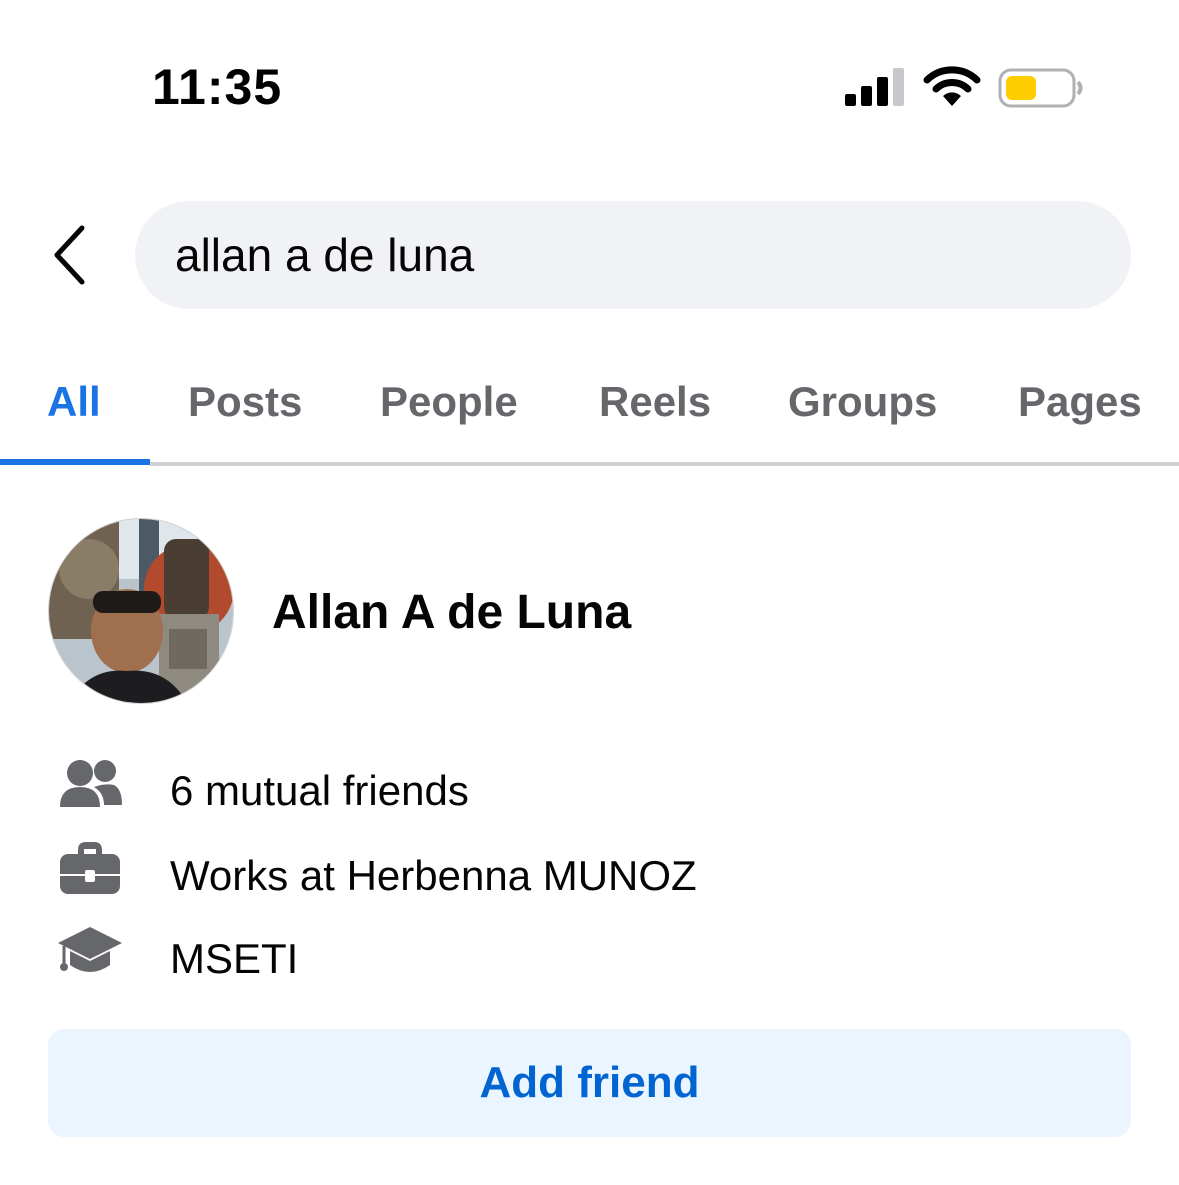 The width and height of the screenshot is (1179, 1185). I want to click on mutual-friends-row: 6 mutual friends, so click(506, 790).